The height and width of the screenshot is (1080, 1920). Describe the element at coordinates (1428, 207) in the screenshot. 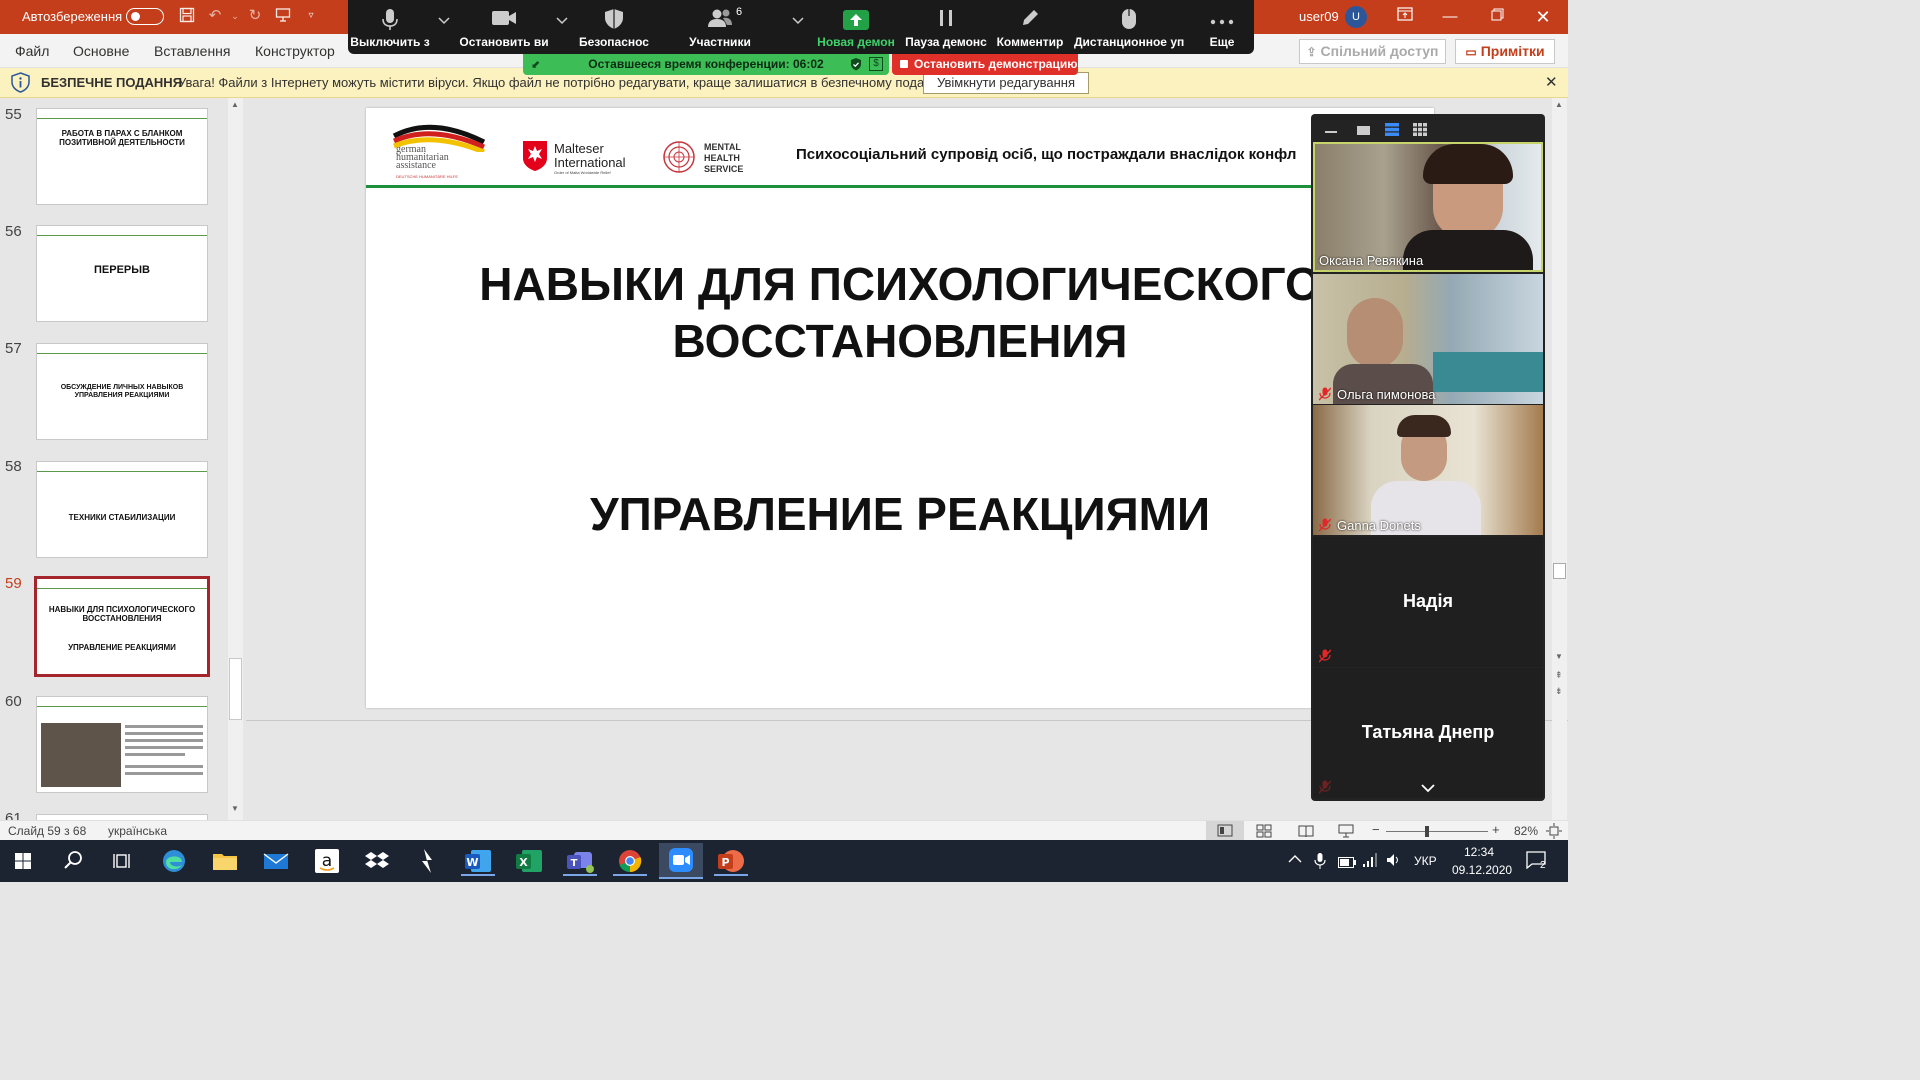

I see `participant-video-tile: Оксана Ревякина` at that location.